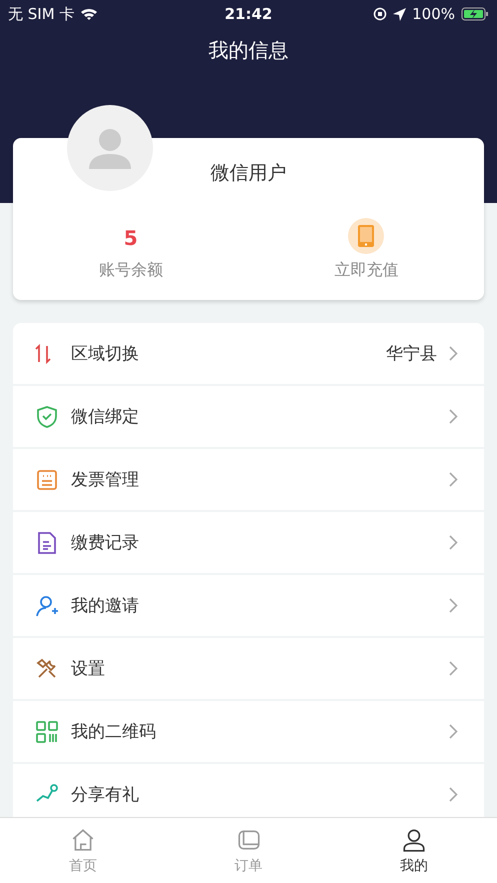  I want to click on carrier-label: 无 SIM 卡, so click(41, 14).